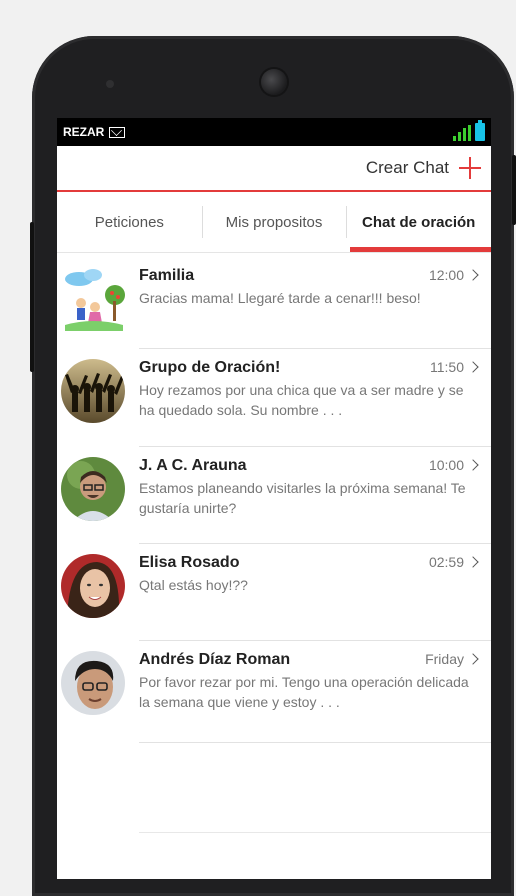 The width and height of the screenshot is (516, 896). I want to click on tab-label: Mis propositos, so click(274, 222).